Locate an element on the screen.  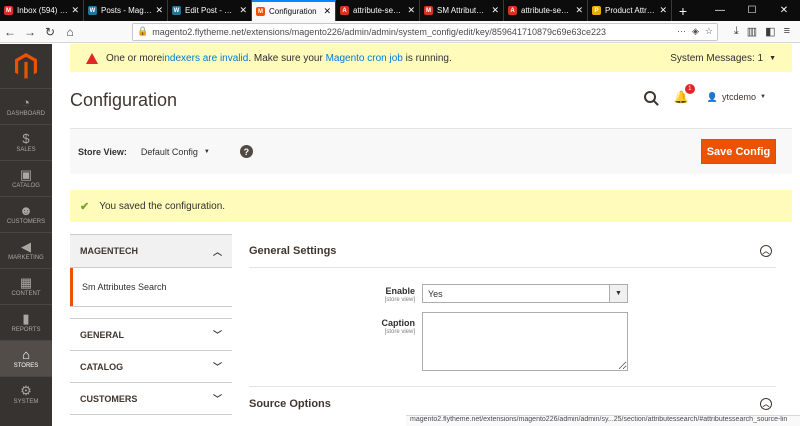
new-tab-button: + is located at coordinates (683, 10).